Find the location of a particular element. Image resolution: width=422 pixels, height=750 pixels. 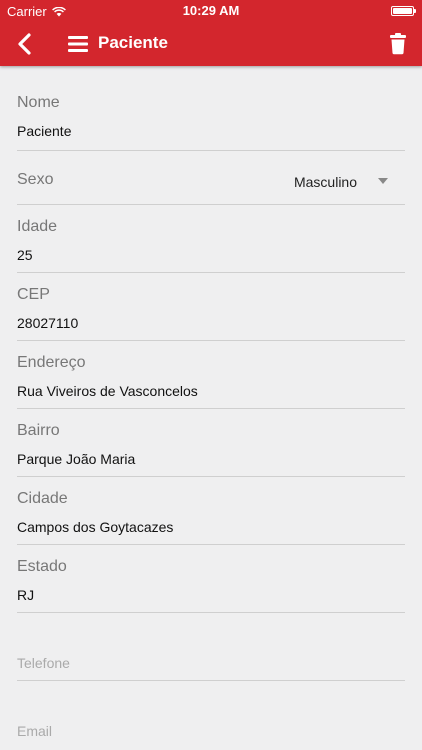

menu-button is located at coordinates (78, 44).